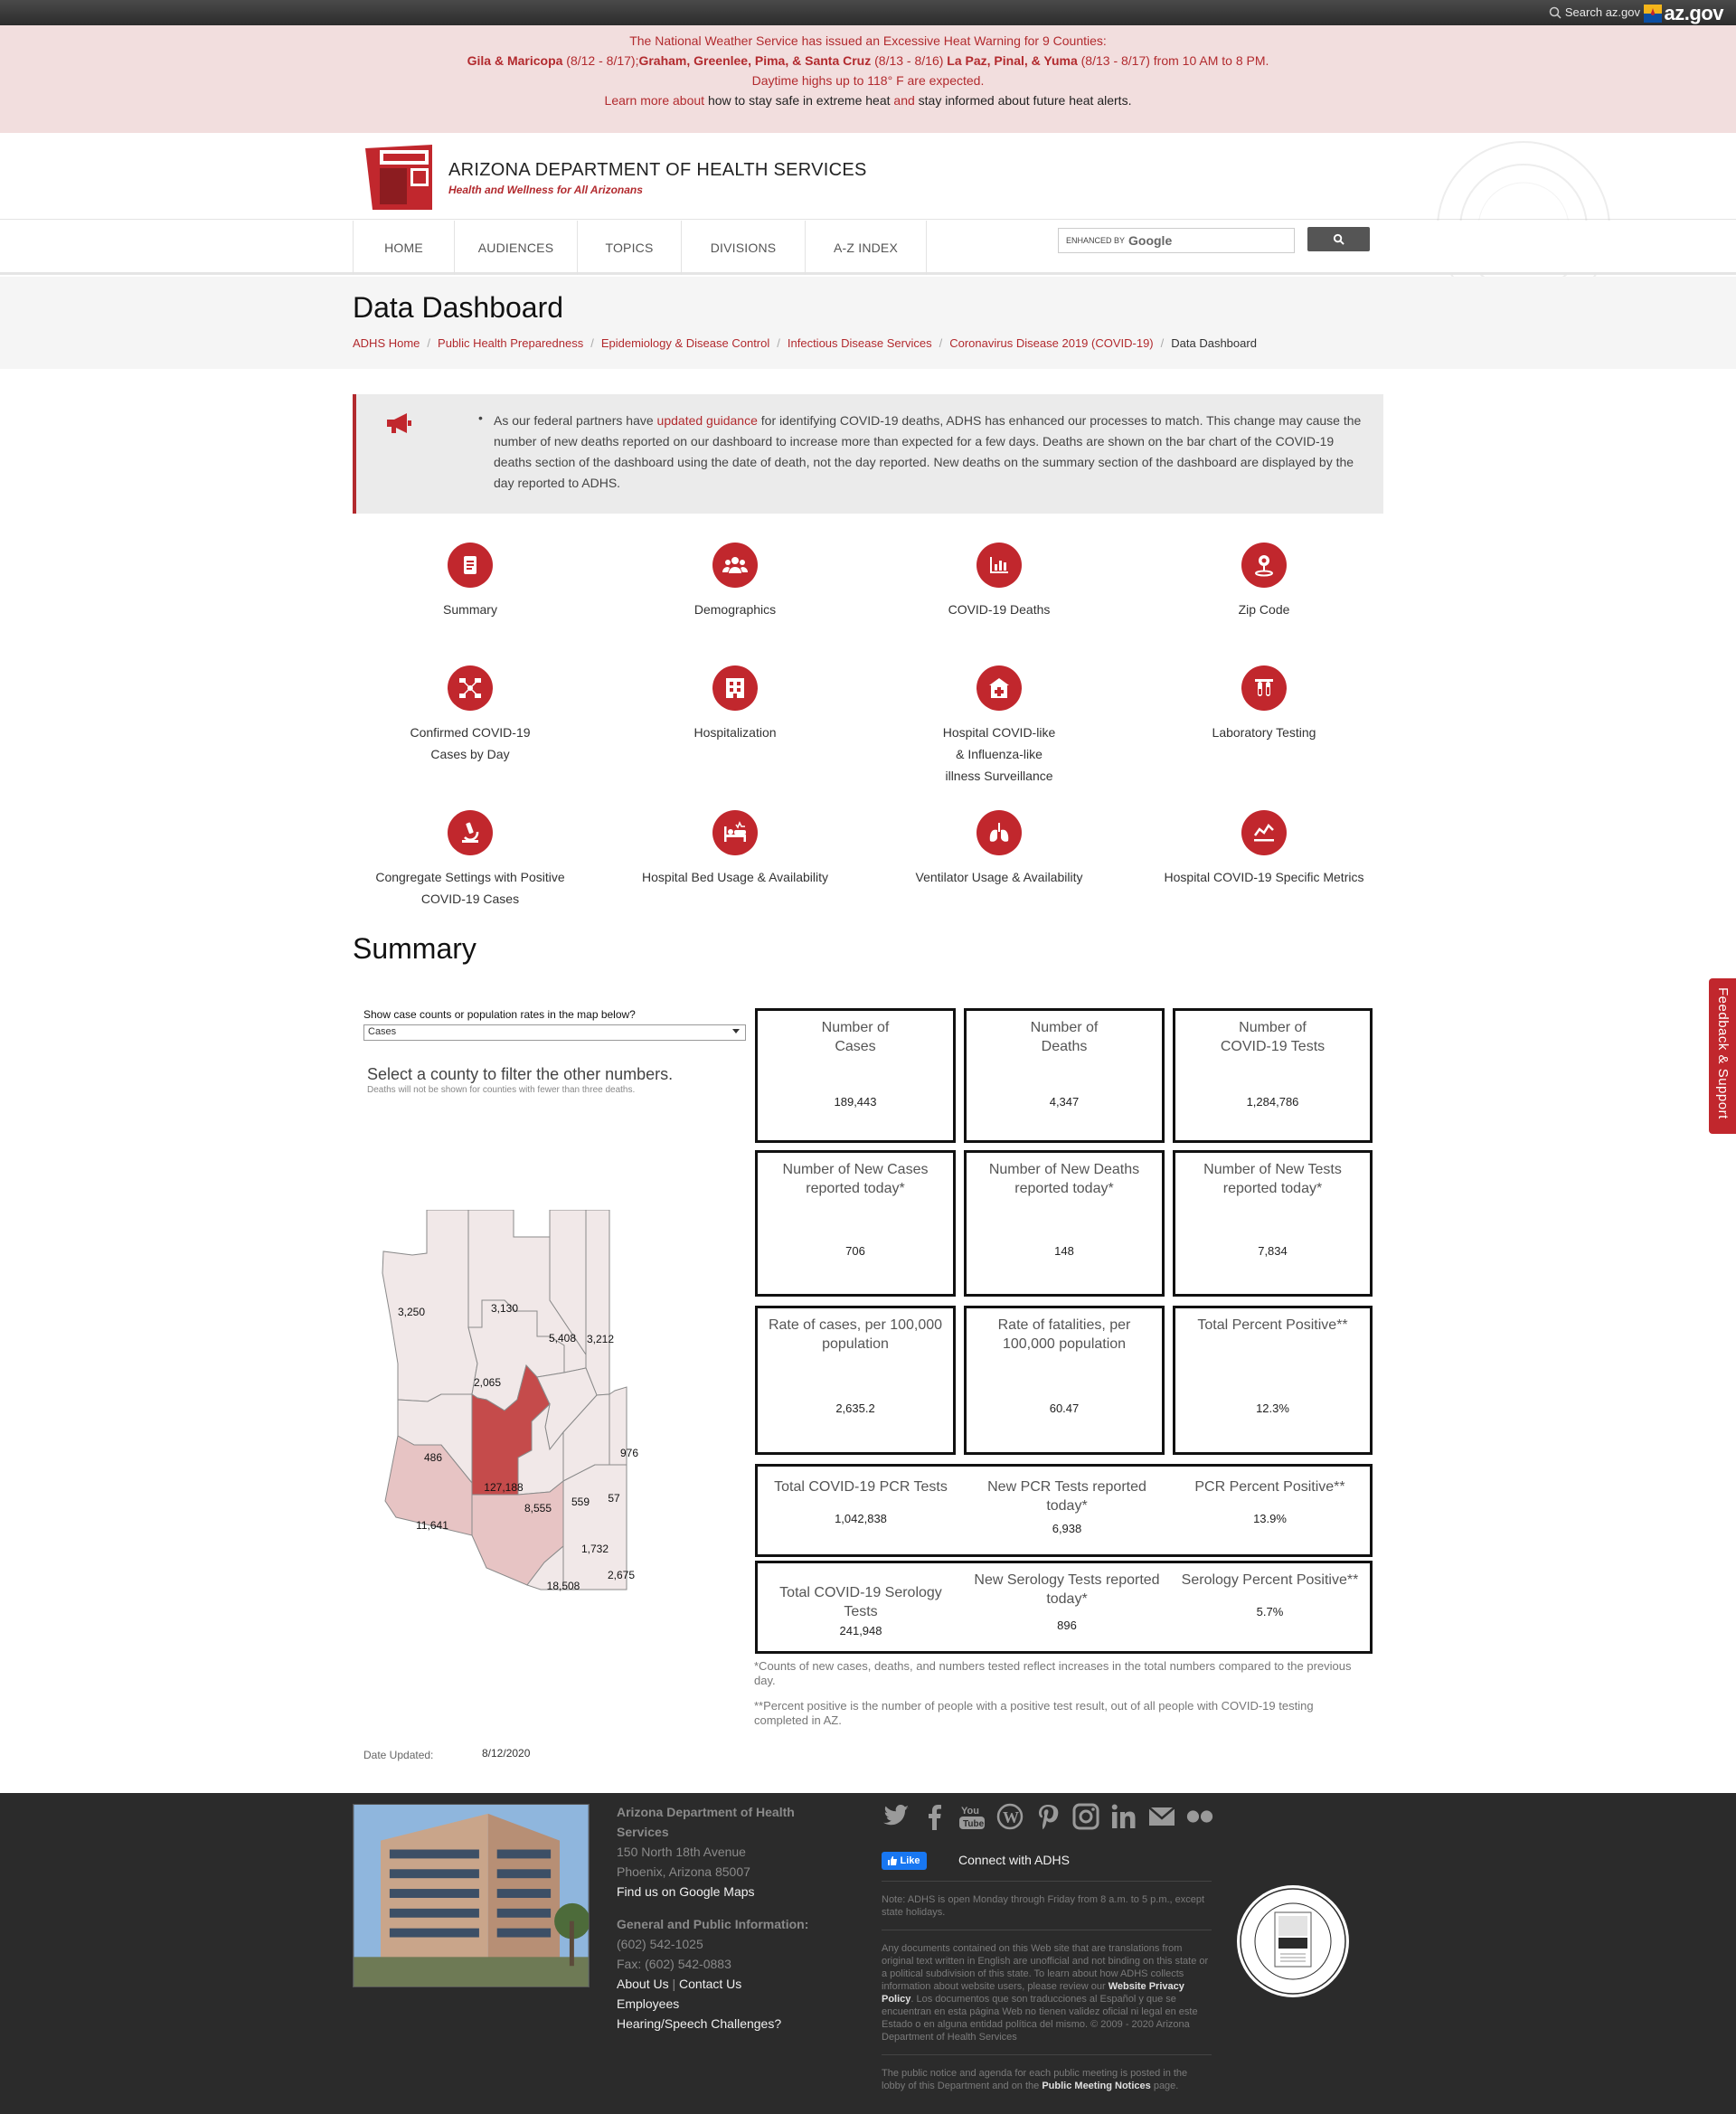 This screenshot has height=2114, width=1736. I want to click on hearing-speech-link: Hearing/Speech Challenges?, so click(721, 2024).